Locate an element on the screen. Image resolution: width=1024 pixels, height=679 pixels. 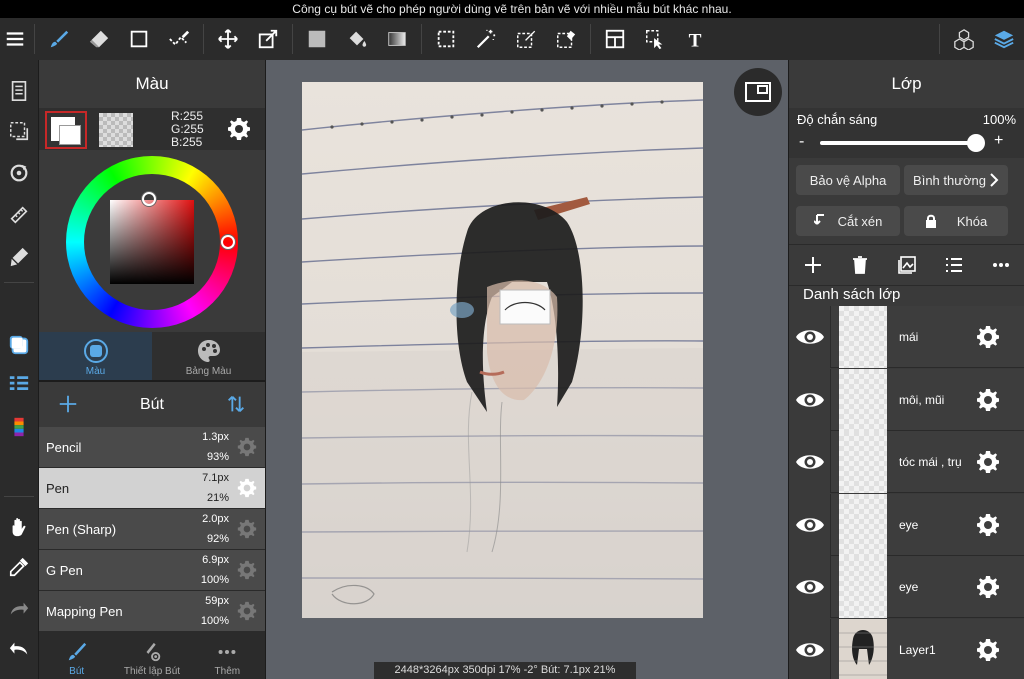
move-tool-icon is located at coordinates (228, 39).